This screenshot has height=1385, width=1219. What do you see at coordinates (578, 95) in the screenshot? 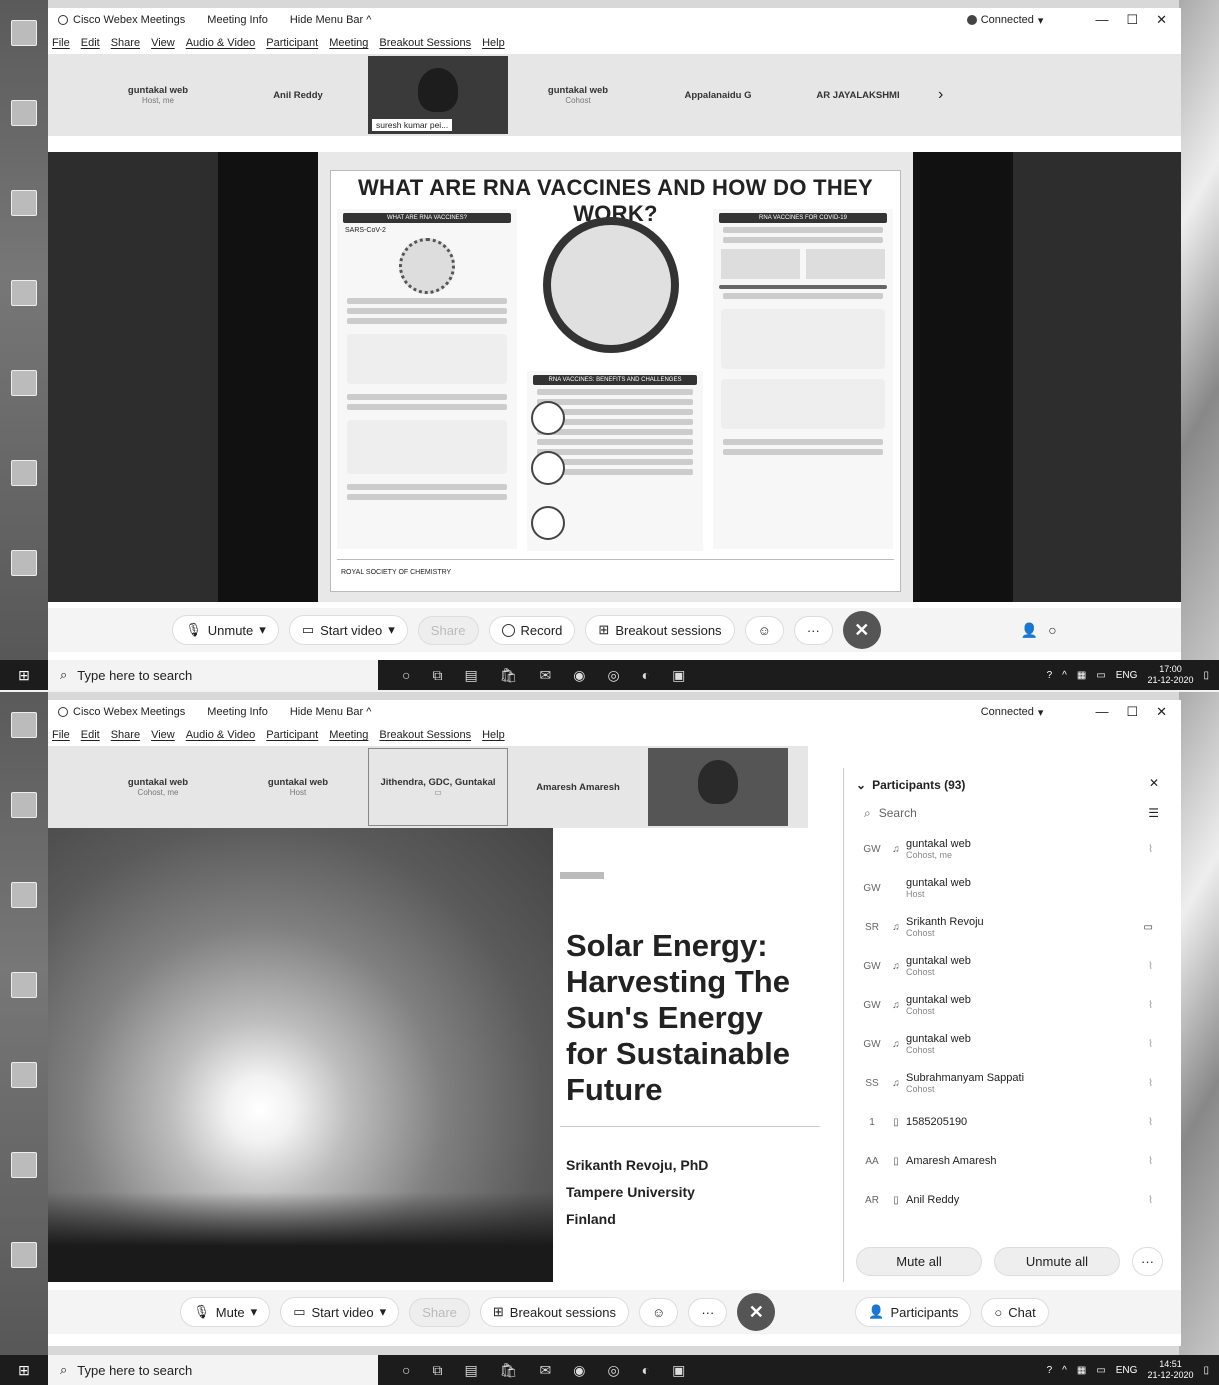
I see `participant-tile: guntakal web Cohost` at bounding box center [578, 95].